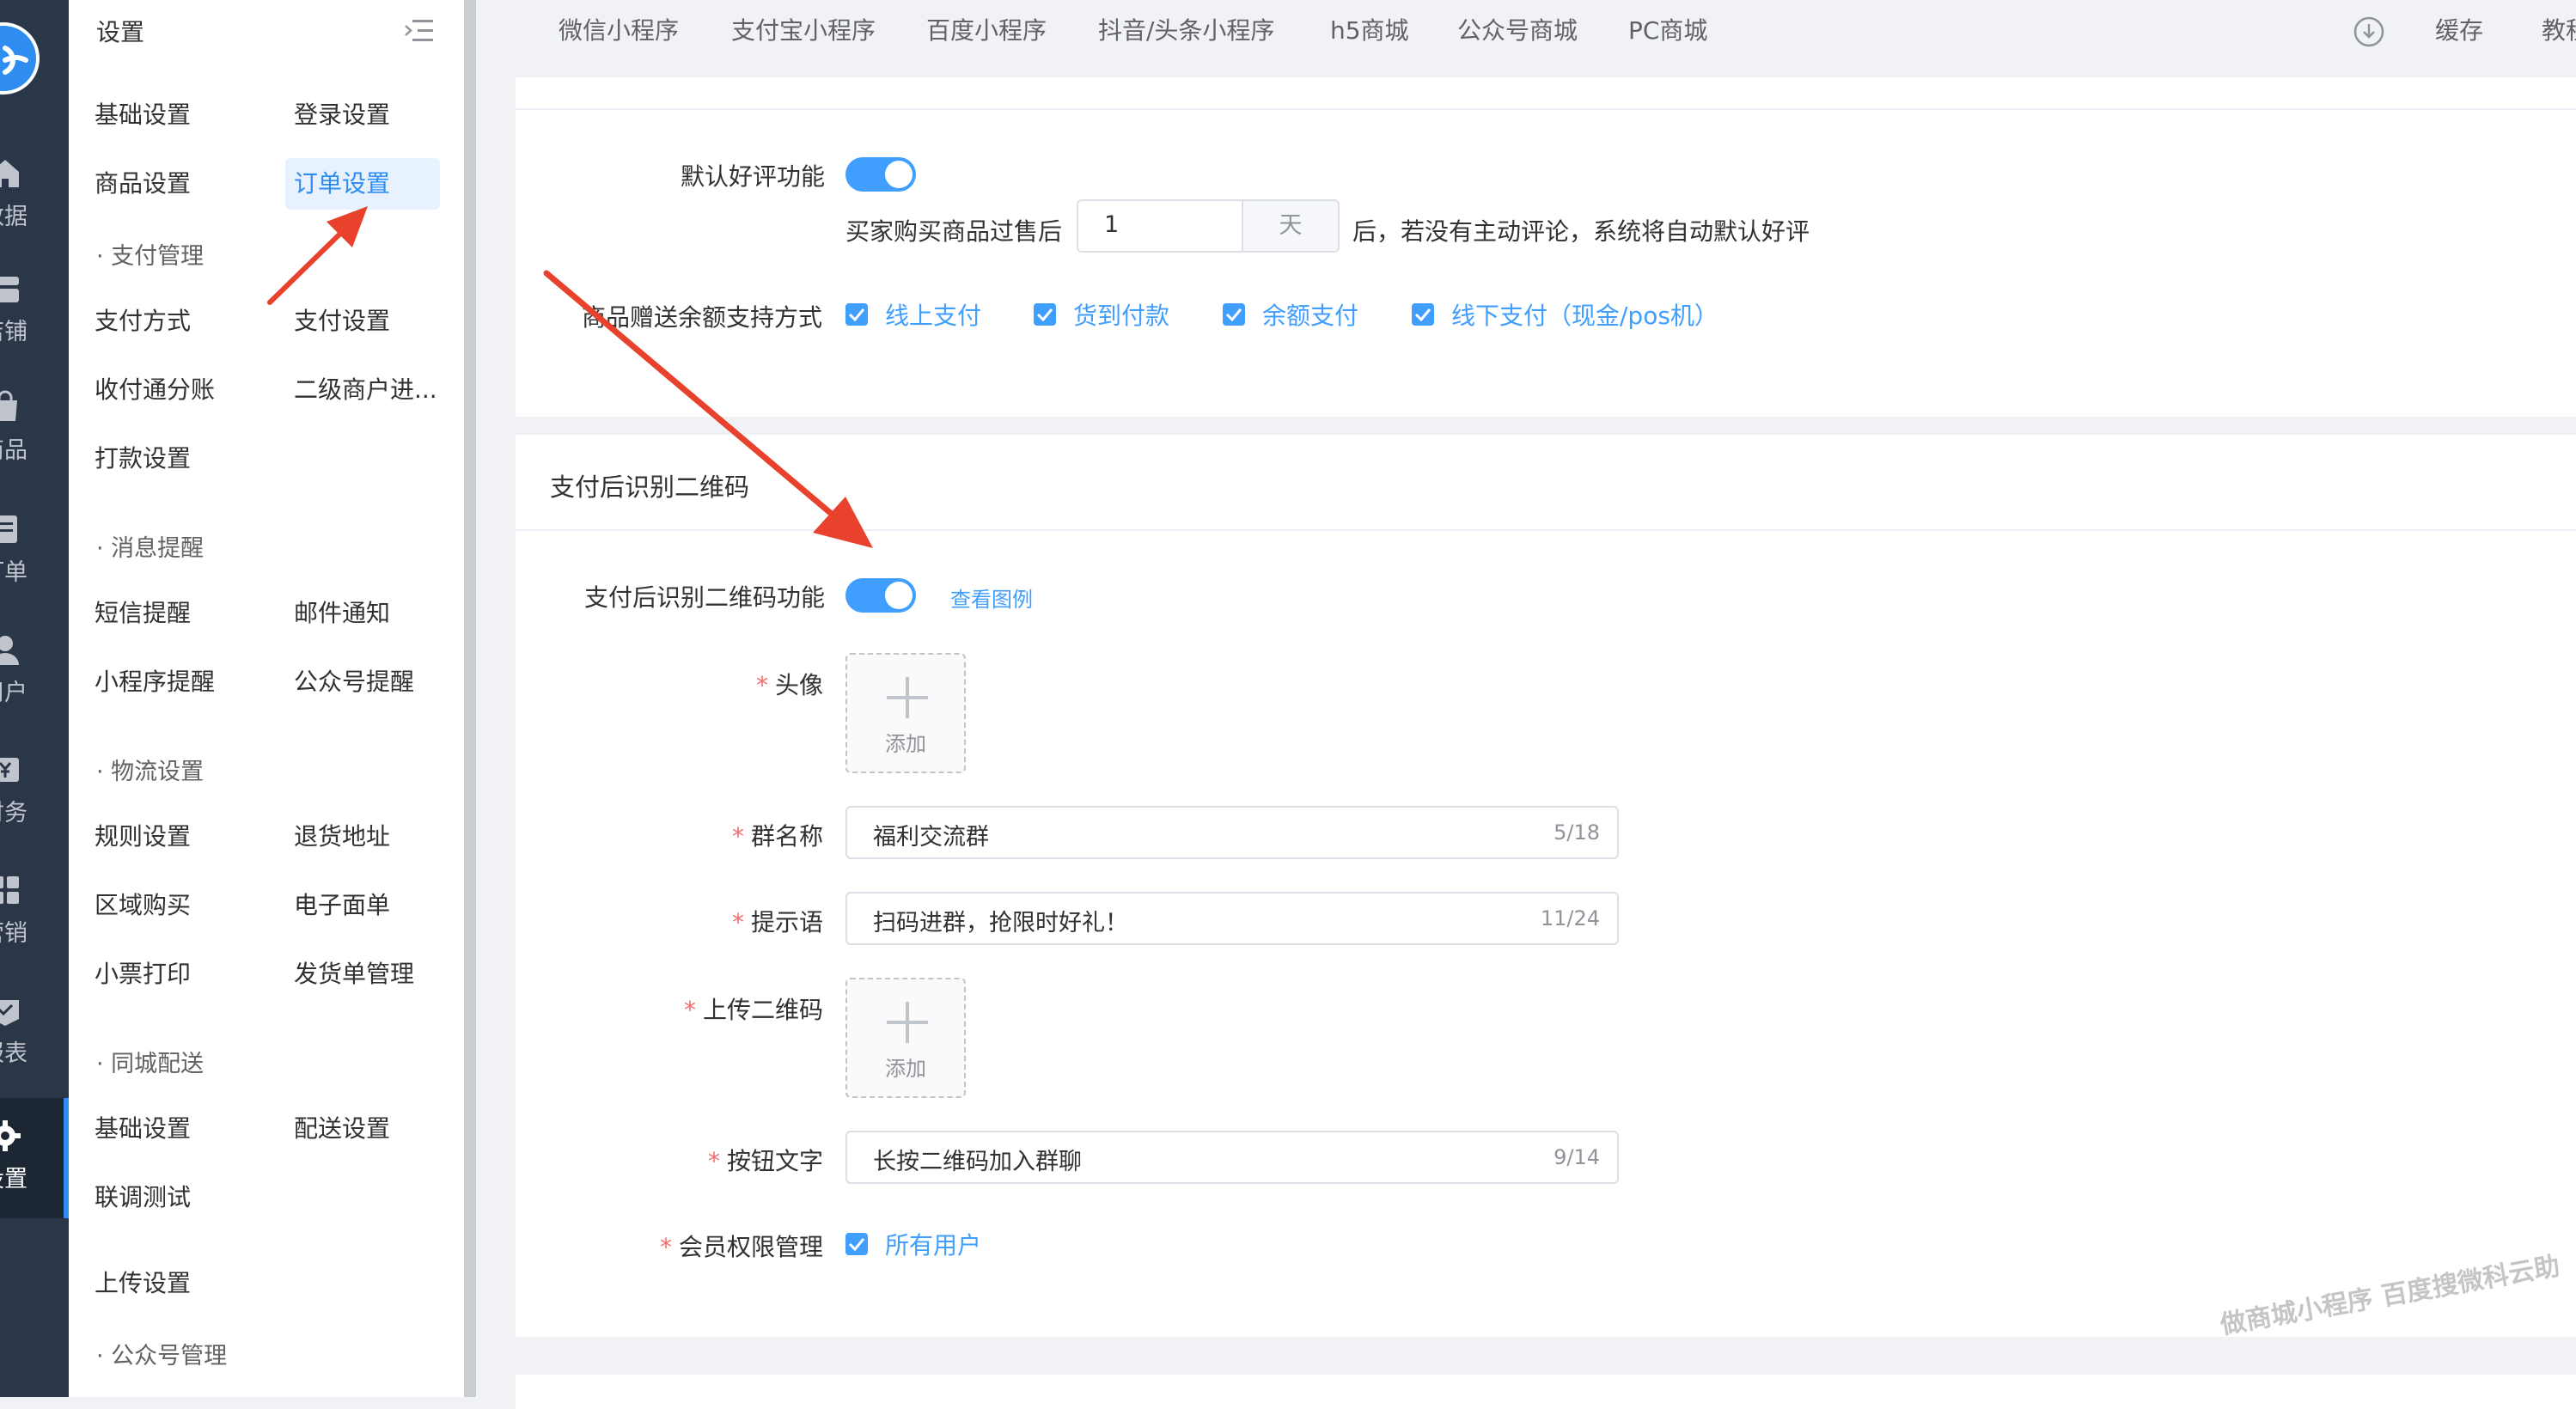 The image size is (2576, 1409). Describe the element at coordinates (1577, 832) in the screenshot. I see `group-name-count: 5/18` at that location.